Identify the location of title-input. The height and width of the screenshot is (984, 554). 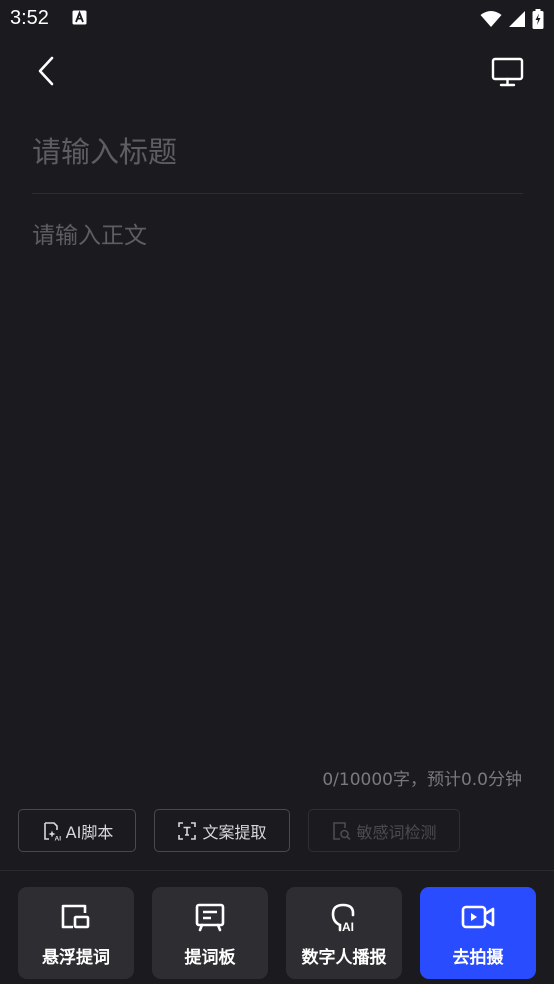
(277, 152).